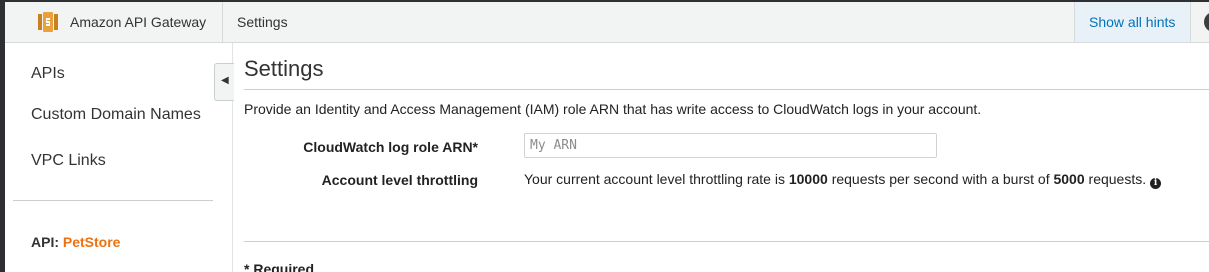 Image resolution: width=1209 pixels, height=272 pixels. What do you see at coordinates (48, 74) in the screenshot?
I see `sidebar-item-apis: APIs` at bounding box center [48, 74].